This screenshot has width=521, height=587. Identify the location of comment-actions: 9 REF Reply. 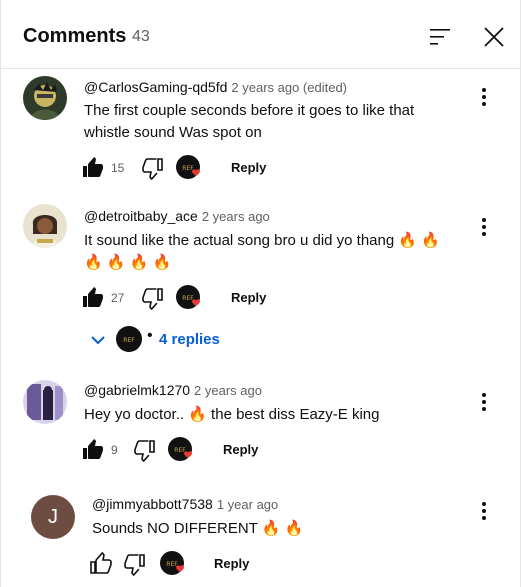
(196, 451).